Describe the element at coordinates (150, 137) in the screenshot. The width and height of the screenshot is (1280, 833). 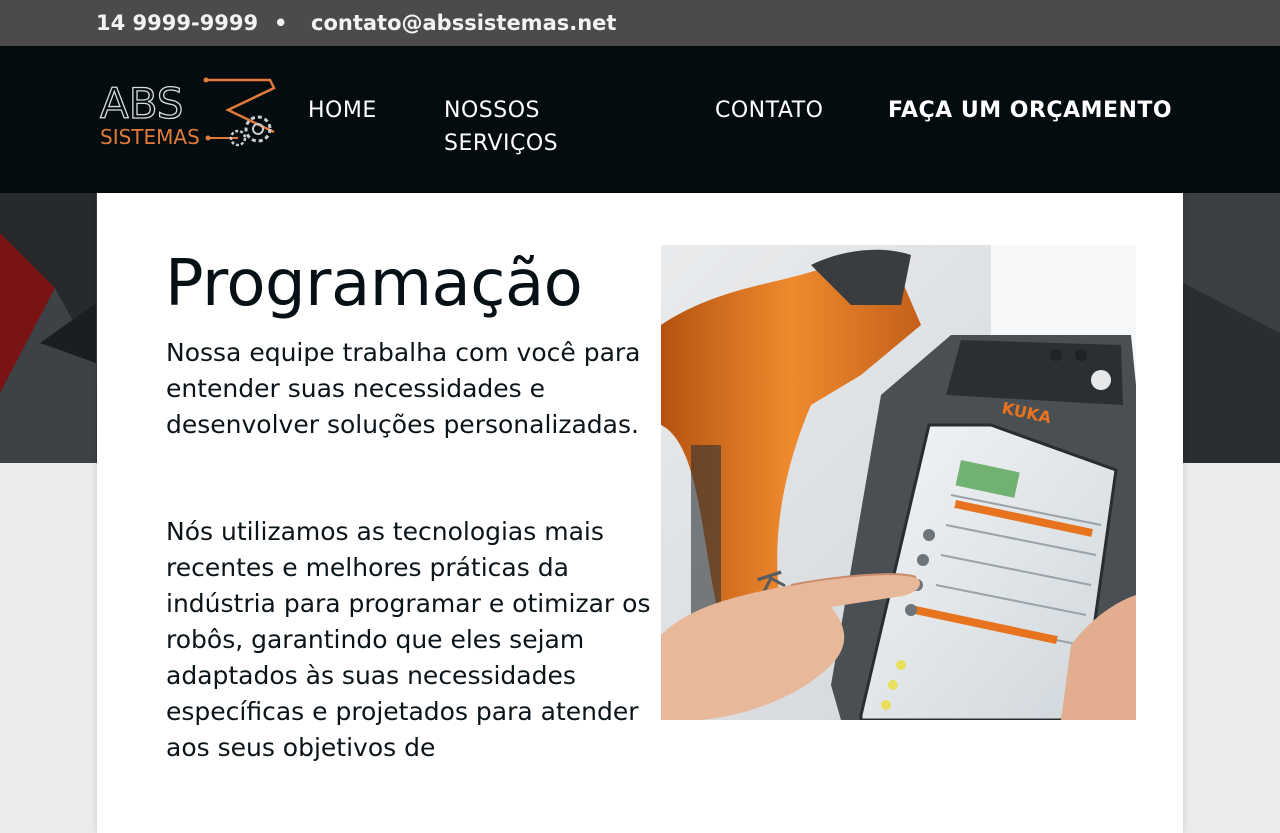
I see `logo-sistemas-text: SISTEMAS` at that location.